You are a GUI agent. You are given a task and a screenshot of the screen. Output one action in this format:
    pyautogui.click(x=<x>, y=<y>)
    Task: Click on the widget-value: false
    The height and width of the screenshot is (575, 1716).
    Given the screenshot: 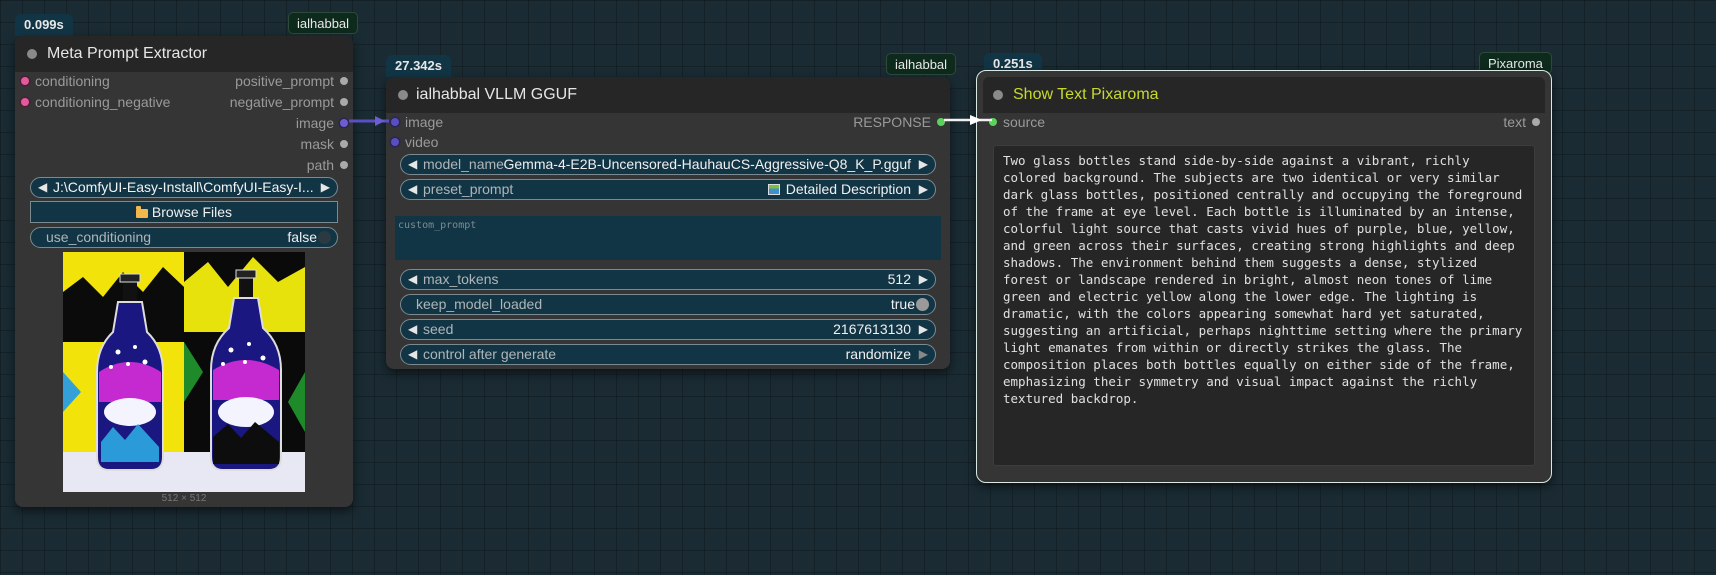 What is the action you would take?
    pyautogui.click(x=302, y=237)
    